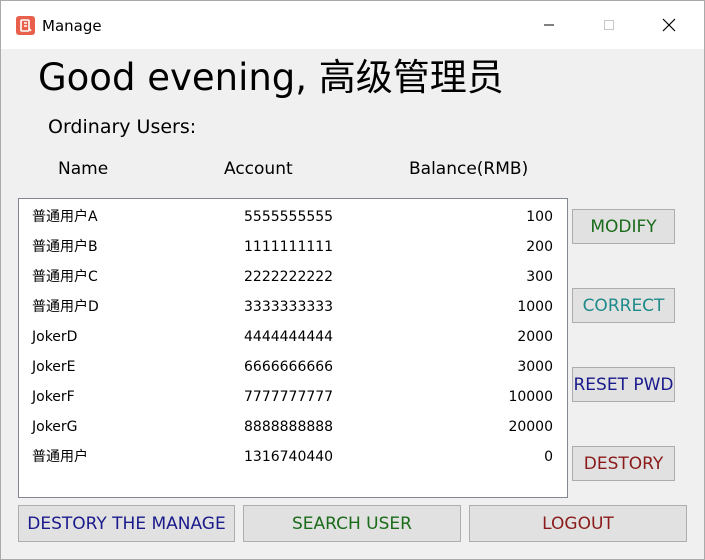  I want to click on user-name: 普通用户B, so click(65, 247).